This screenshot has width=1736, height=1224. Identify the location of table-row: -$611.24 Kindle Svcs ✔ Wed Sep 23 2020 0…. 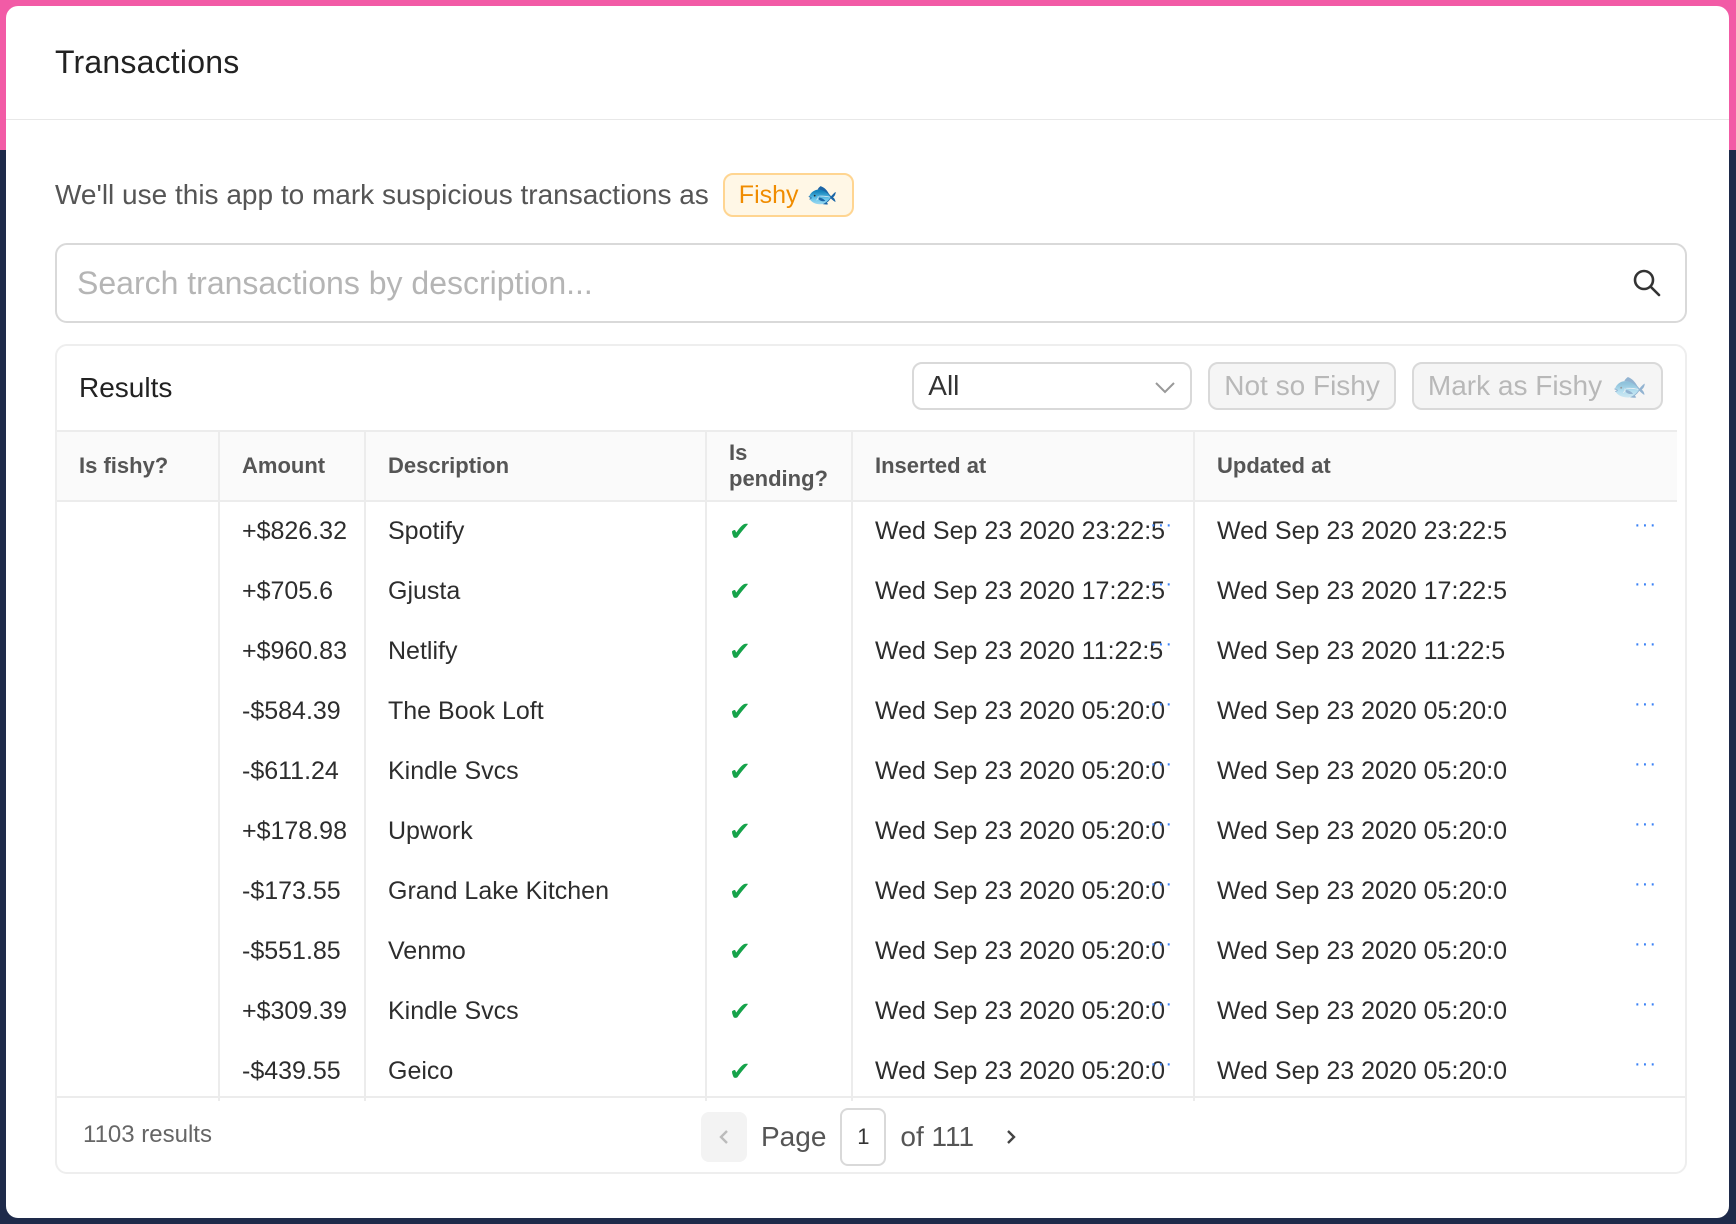
(867, 771).